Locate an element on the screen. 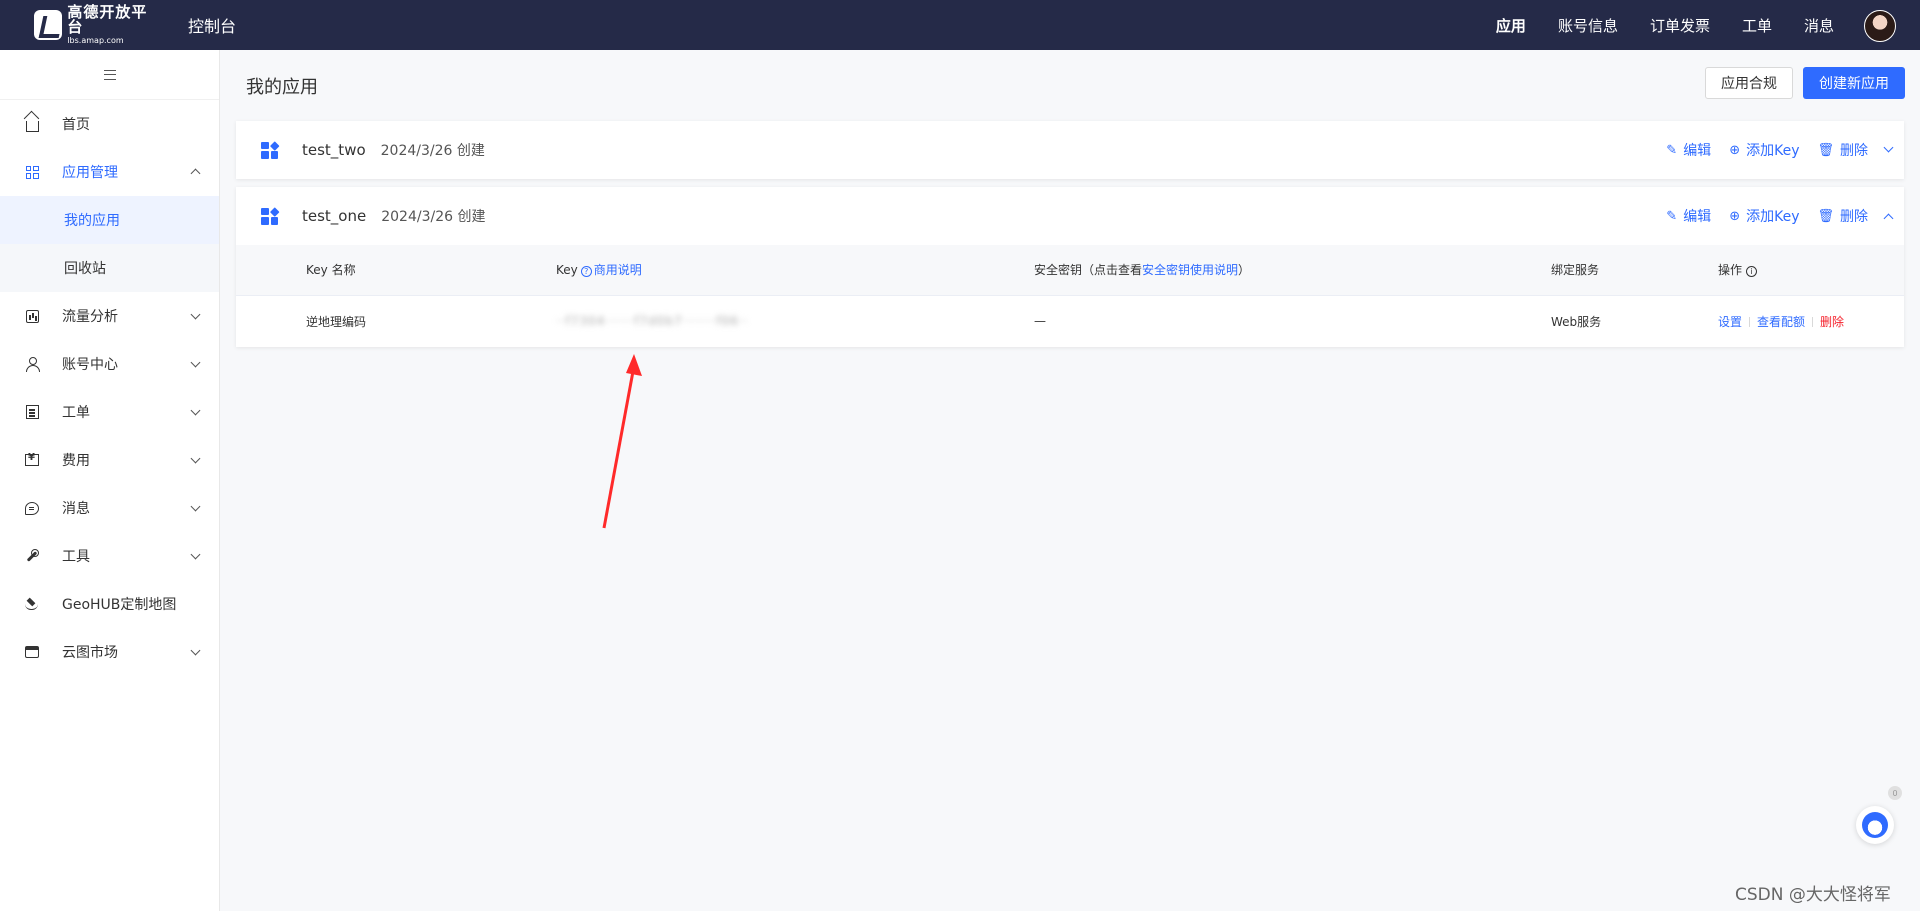  logo-text: 高德开放平台 is located at coordinates (107, 19).